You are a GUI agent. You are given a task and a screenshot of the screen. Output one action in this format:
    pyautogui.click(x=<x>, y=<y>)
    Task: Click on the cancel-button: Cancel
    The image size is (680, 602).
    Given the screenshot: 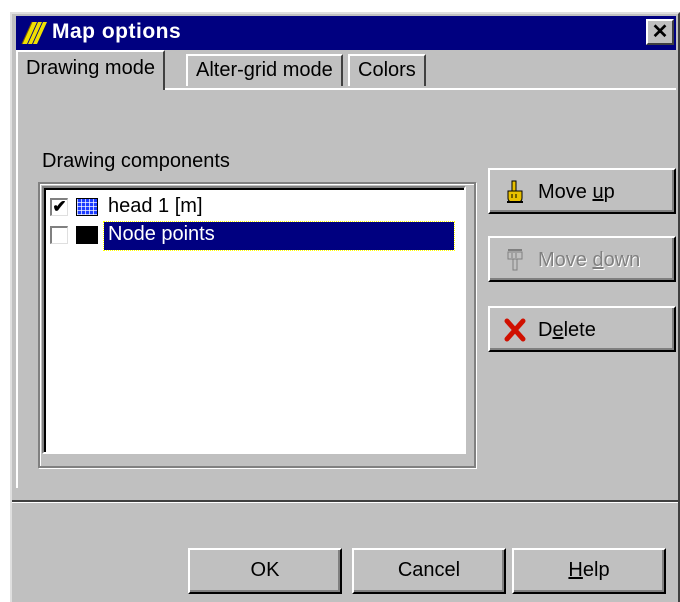 What is the action you would take?
    pyautogui.click(x=429, y=571)
    